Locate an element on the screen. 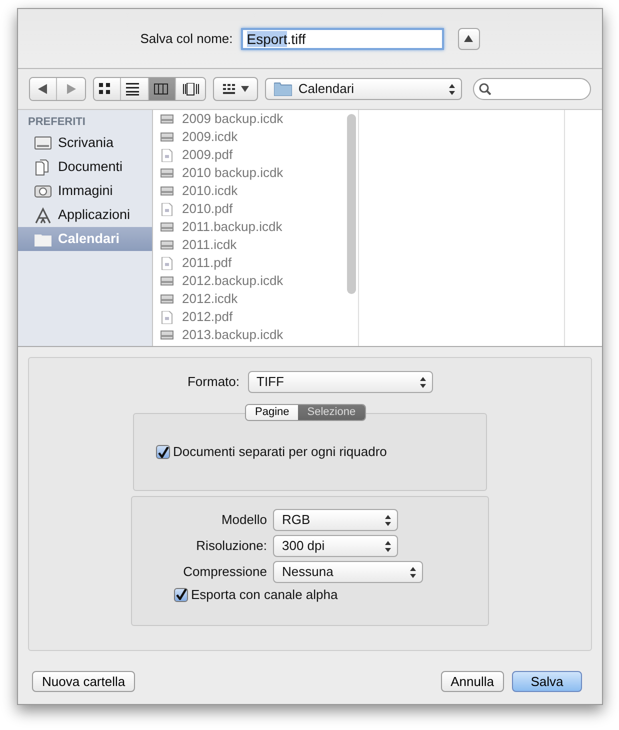 The height and width of the screenshot is (730, 619). save-button: Salva is located at coordinates (547, 681).